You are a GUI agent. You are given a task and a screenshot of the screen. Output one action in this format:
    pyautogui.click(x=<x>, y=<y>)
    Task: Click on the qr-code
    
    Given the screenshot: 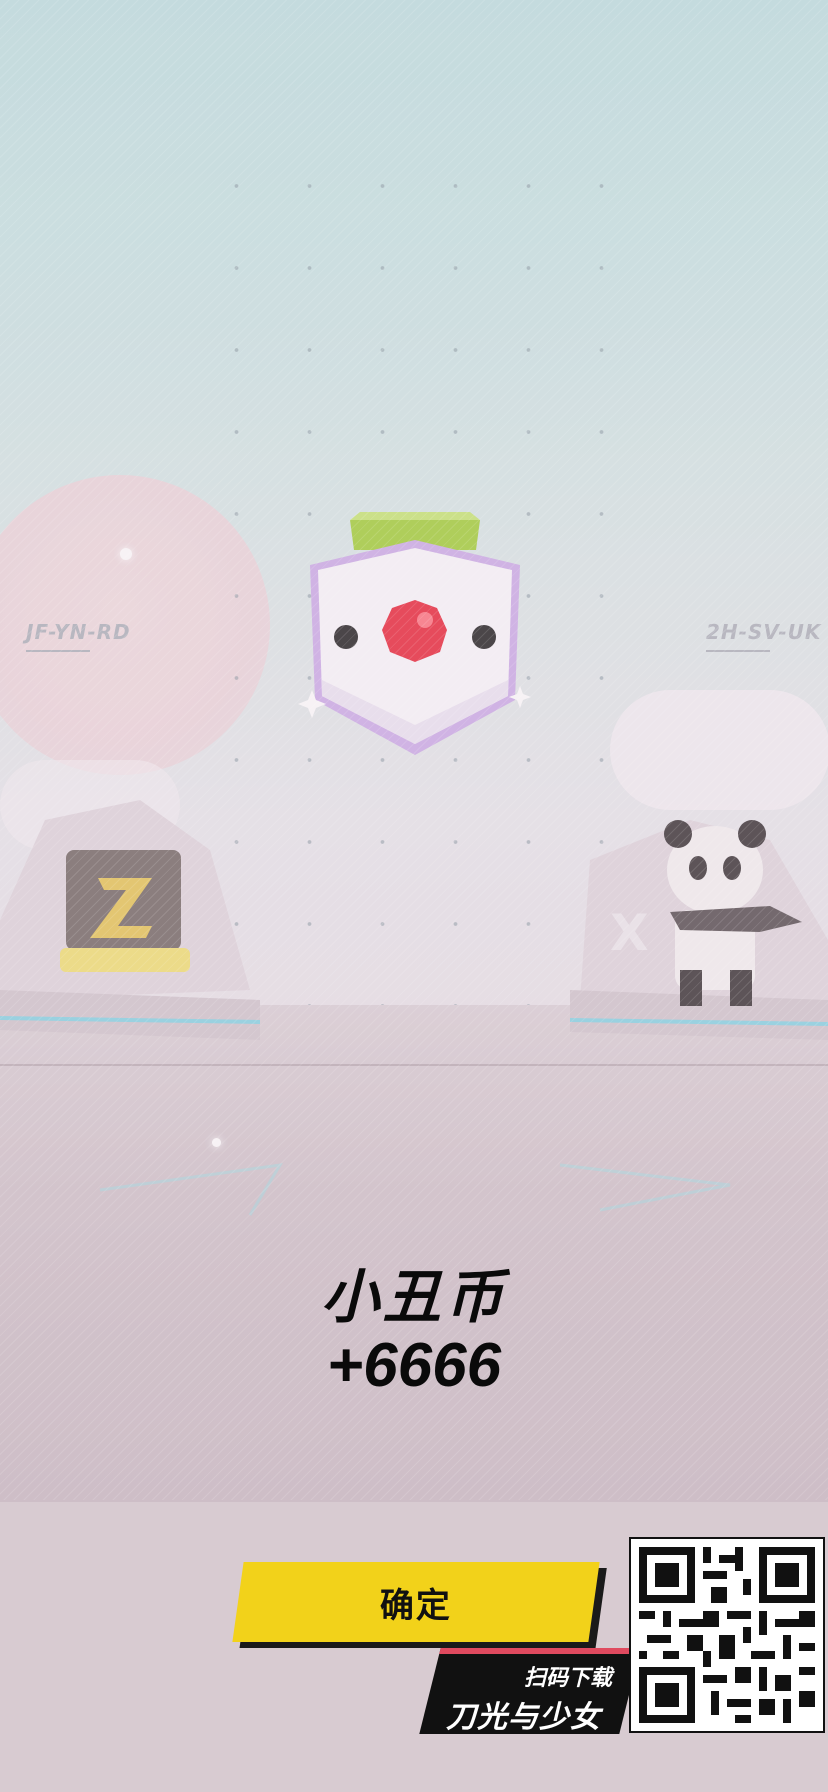 What is the action you would take?
    pyautogui.click(x=727, y=1635)
    